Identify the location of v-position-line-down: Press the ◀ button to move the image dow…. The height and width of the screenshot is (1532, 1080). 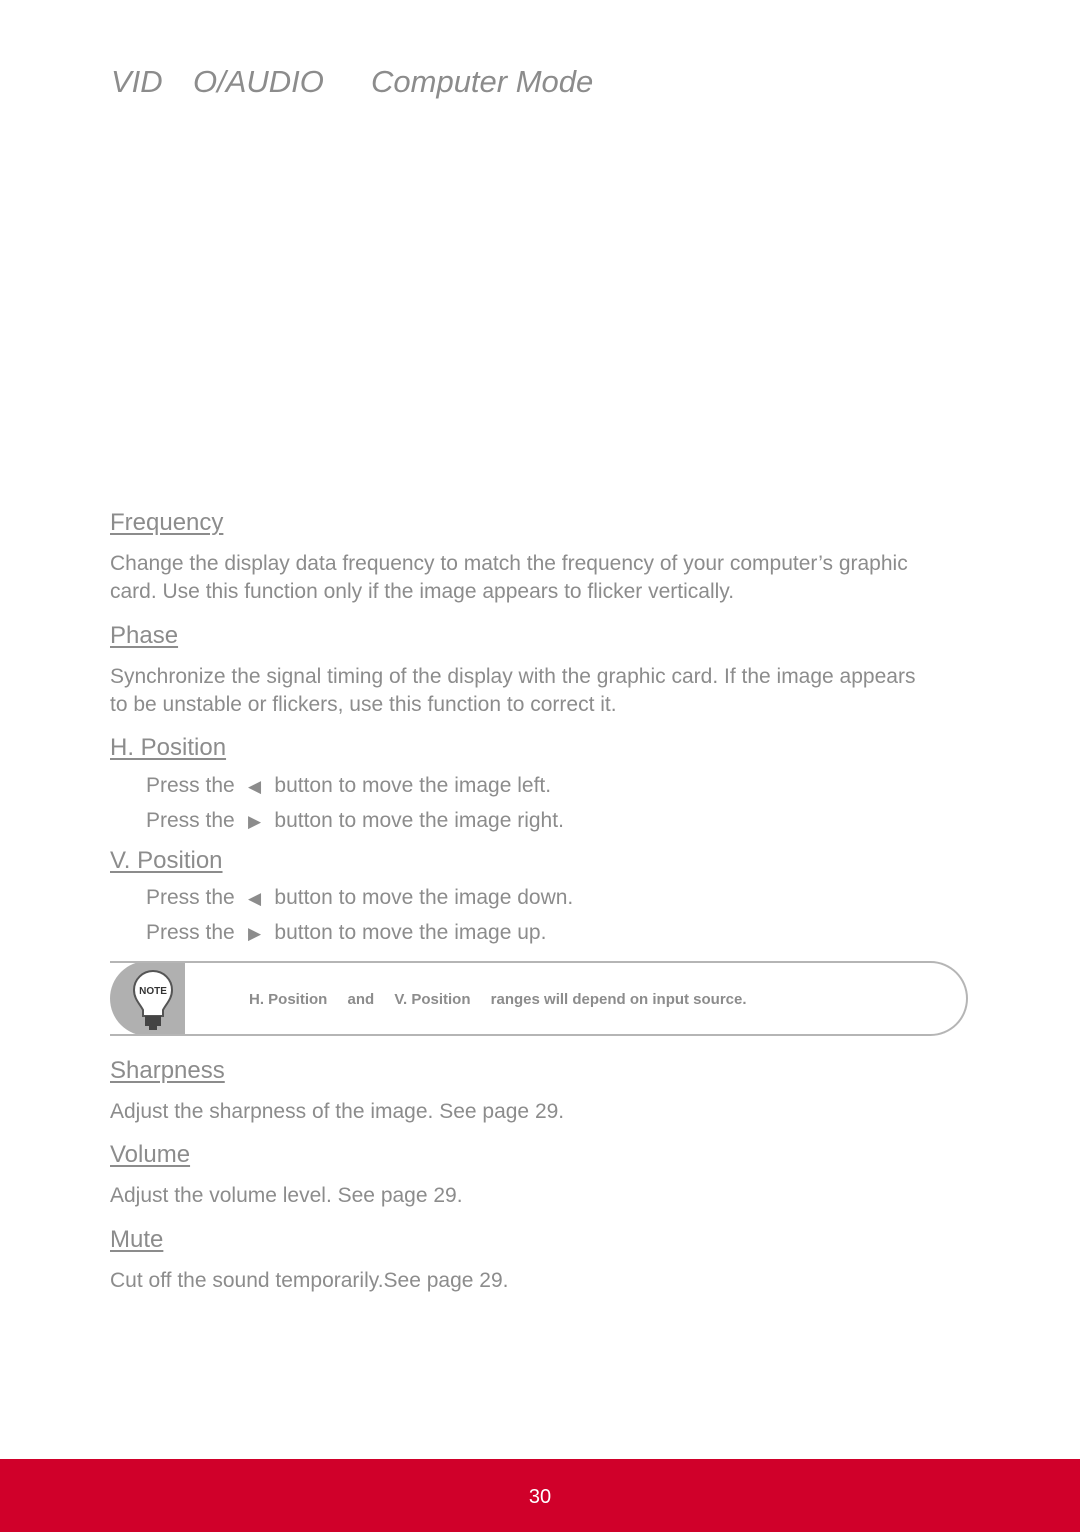
(359, 898).